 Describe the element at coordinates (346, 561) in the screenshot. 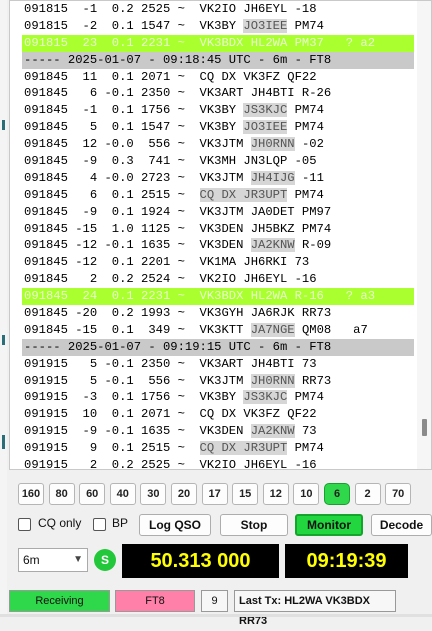

I see `clock-display: 09:19:39` at that location.